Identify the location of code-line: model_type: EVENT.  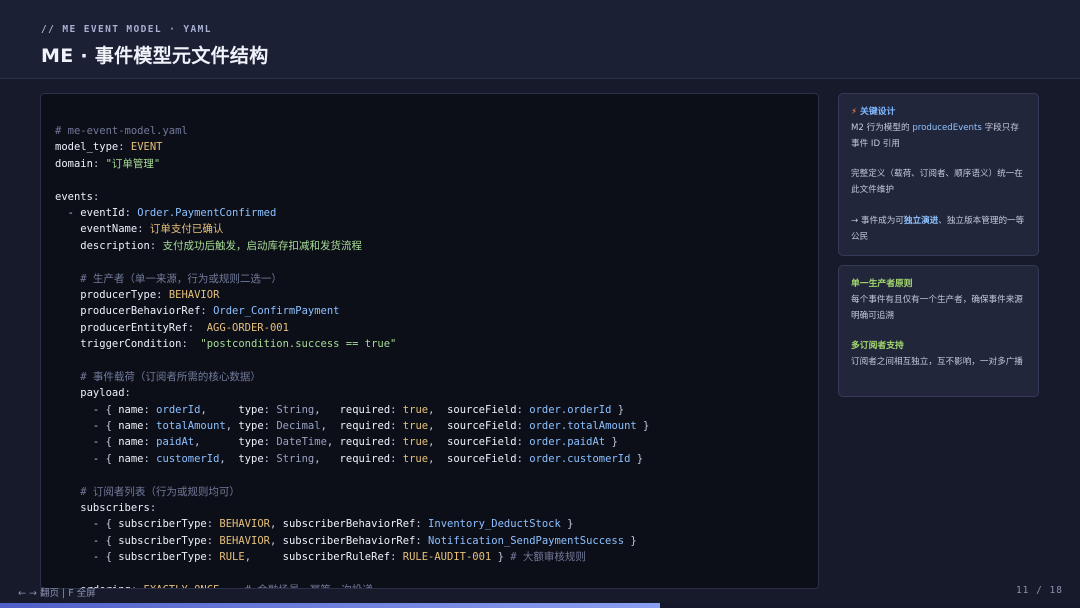
(352, 147).